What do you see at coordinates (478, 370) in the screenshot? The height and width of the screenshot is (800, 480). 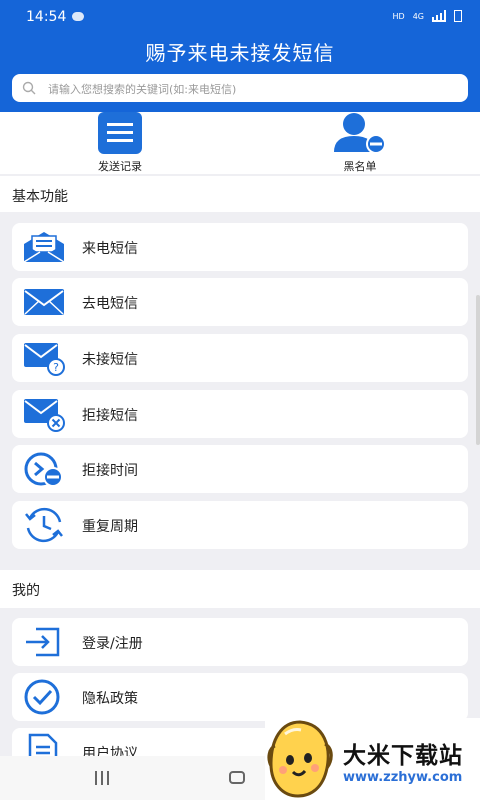 I see `scrollbar` at bounding box center [478, 370].